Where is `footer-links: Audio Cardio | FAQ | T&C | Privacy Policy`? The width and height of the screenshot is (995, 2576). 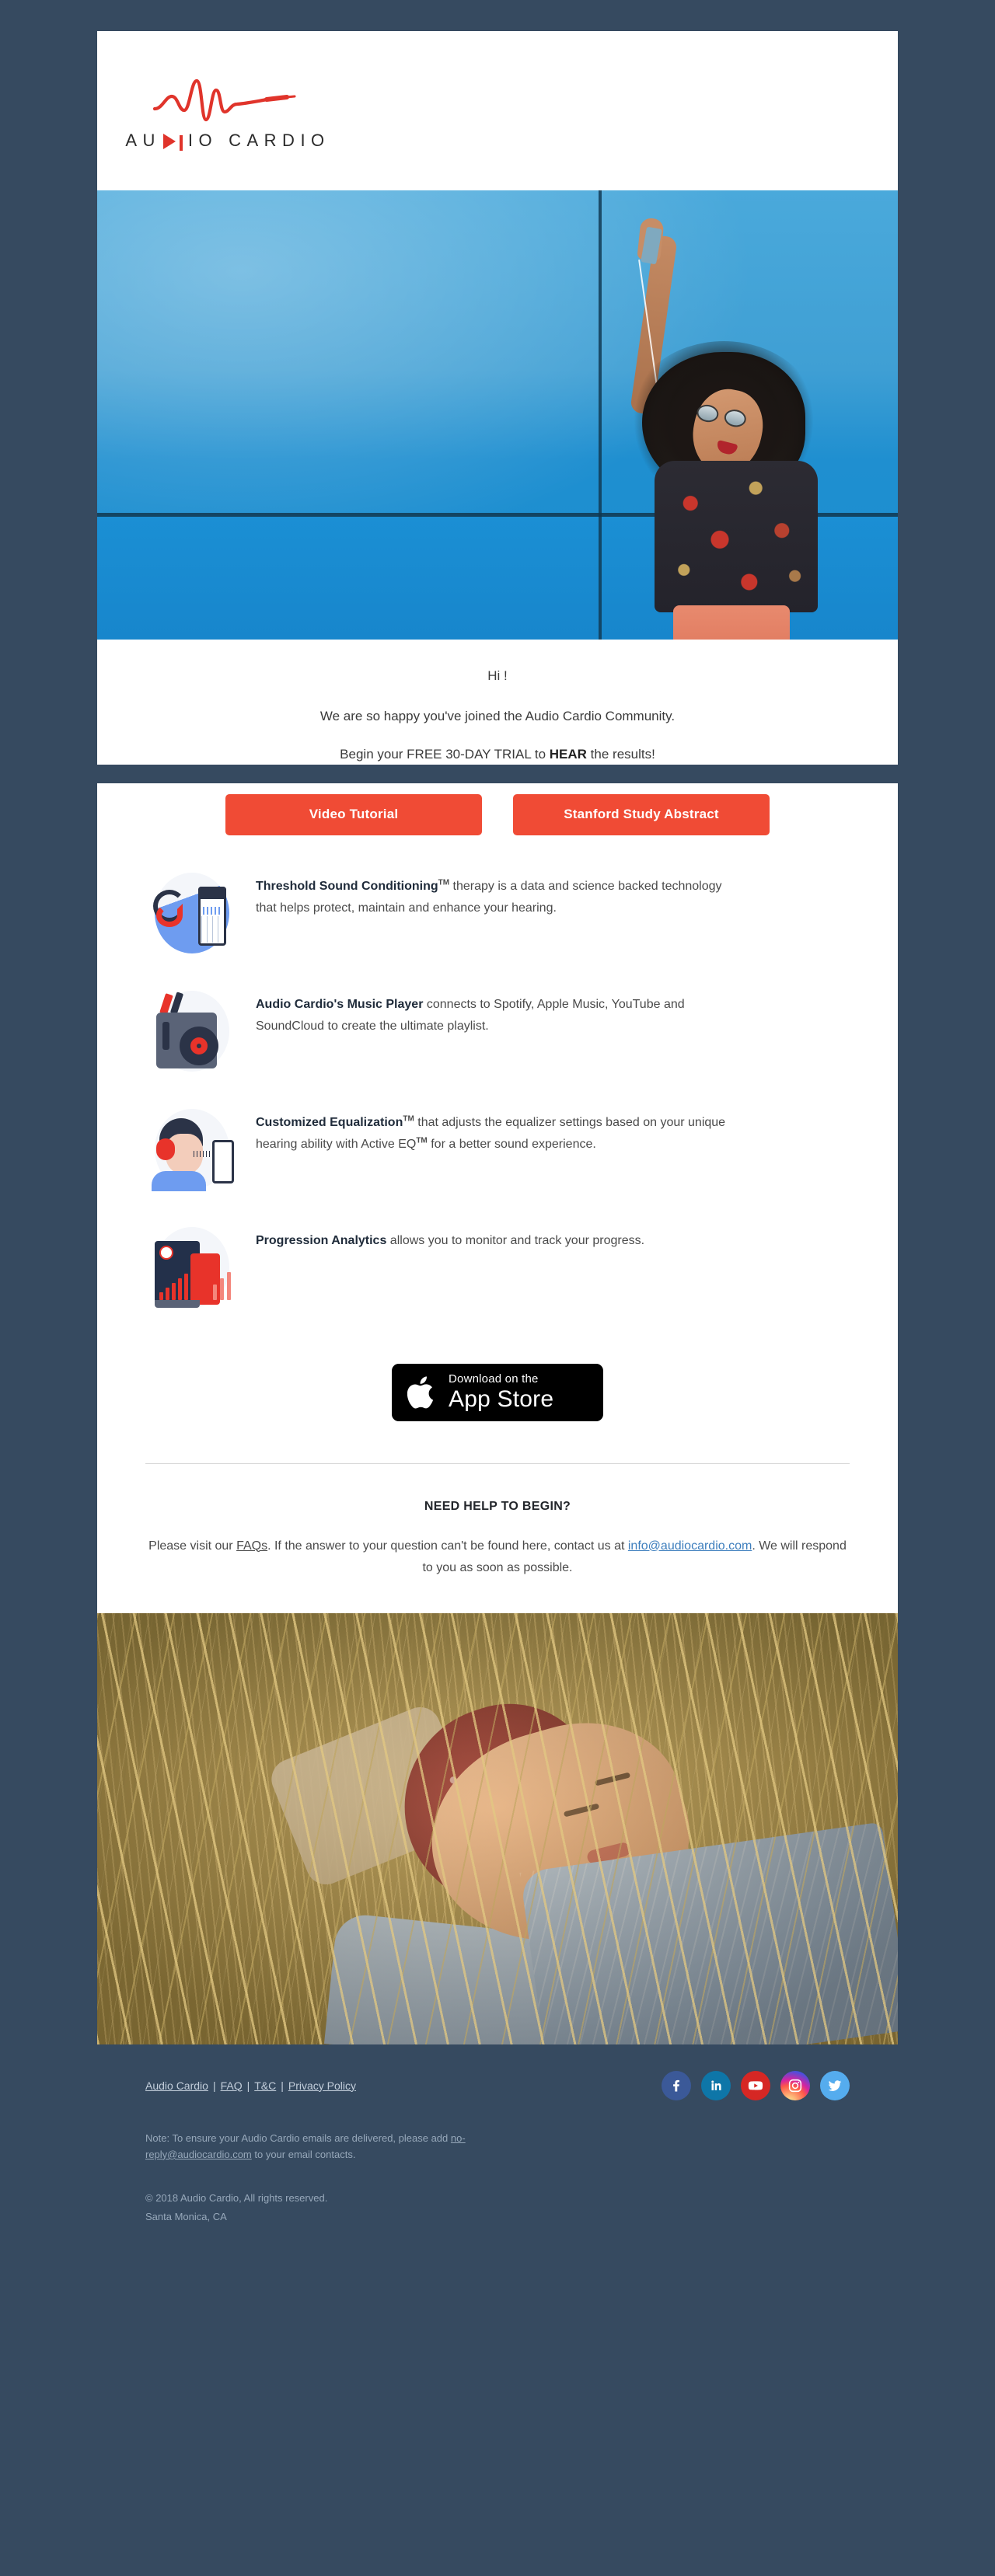 footer-links: Audio Cardio | FAQ | T&C | Privacy Policy is located at coordinates (250, 2085).